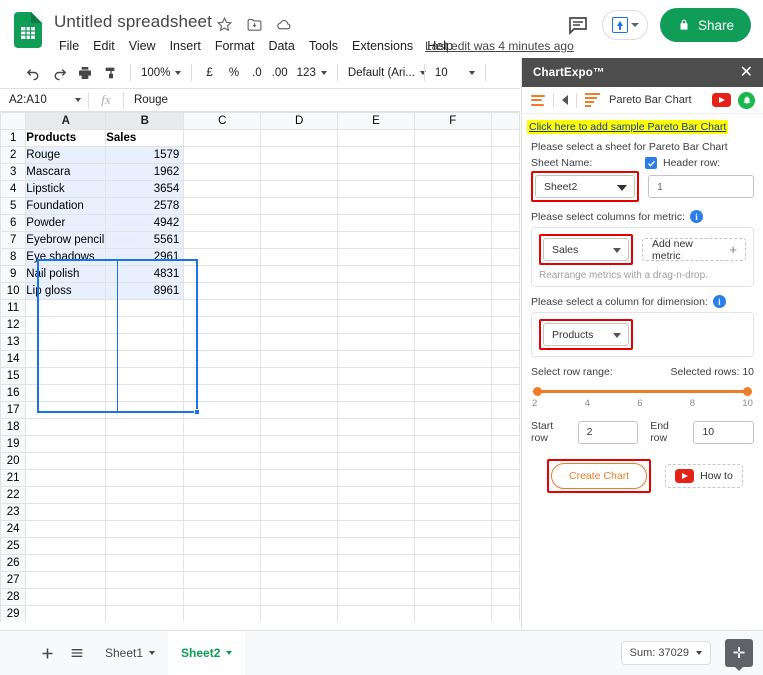  What do you see at coordinates (642, 391) in the screenshot?
I see `row-range-slider` at bounding box center [642, 391].